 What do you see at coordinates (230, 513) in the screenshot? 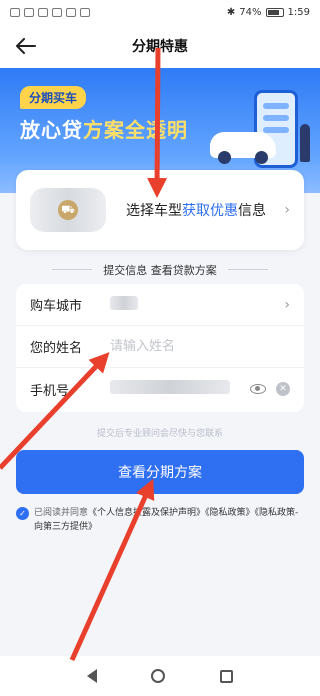
I see `privacy-policy-link: 《隐私政策》` at bounding box center [230, 513].